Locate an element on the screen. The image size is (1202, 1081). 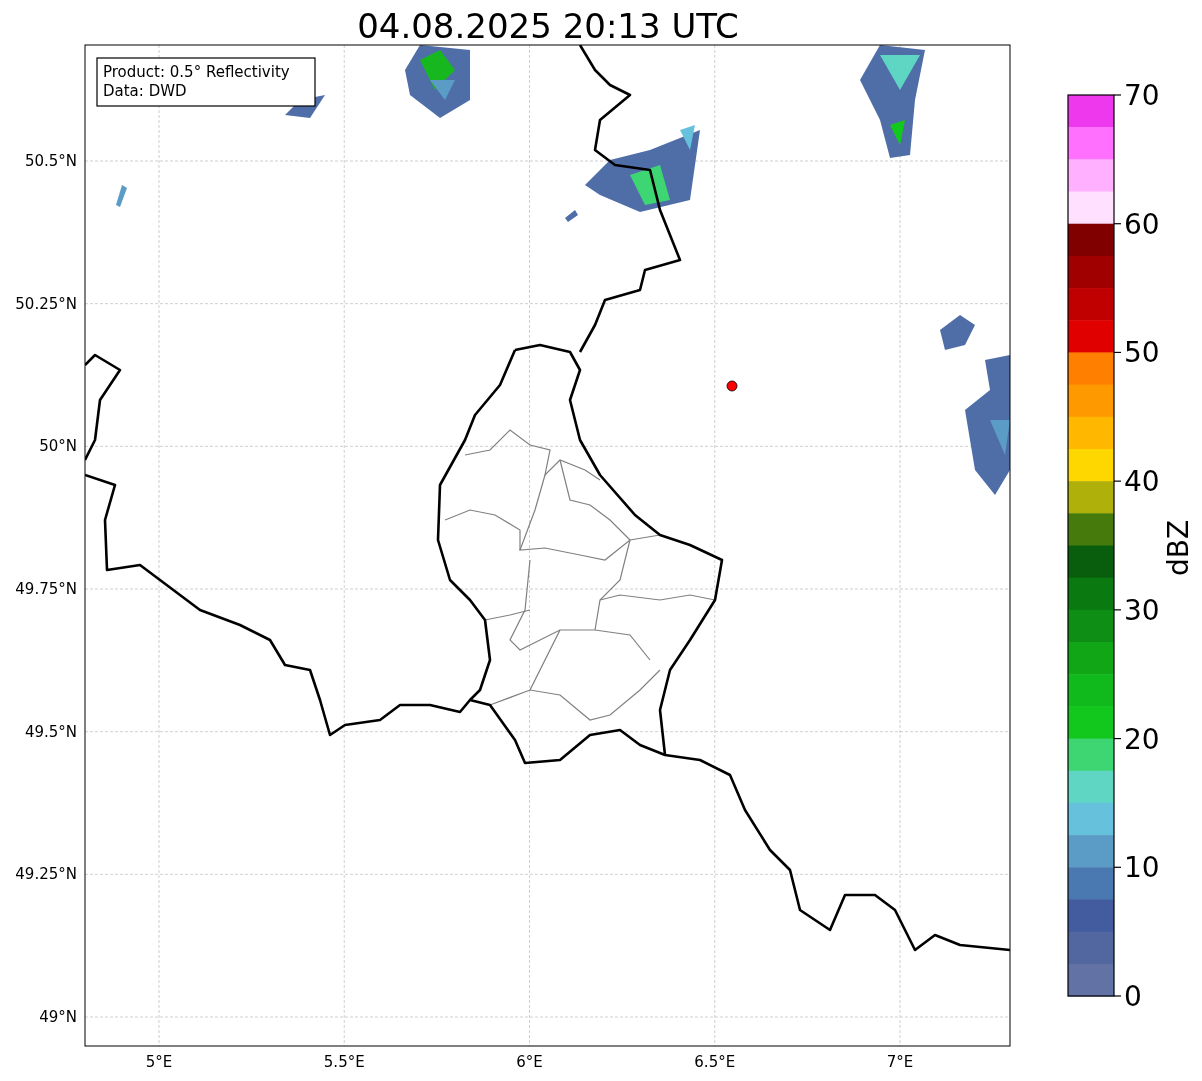
latitude-label: 49.25°N is located at coordinates (46, 874).